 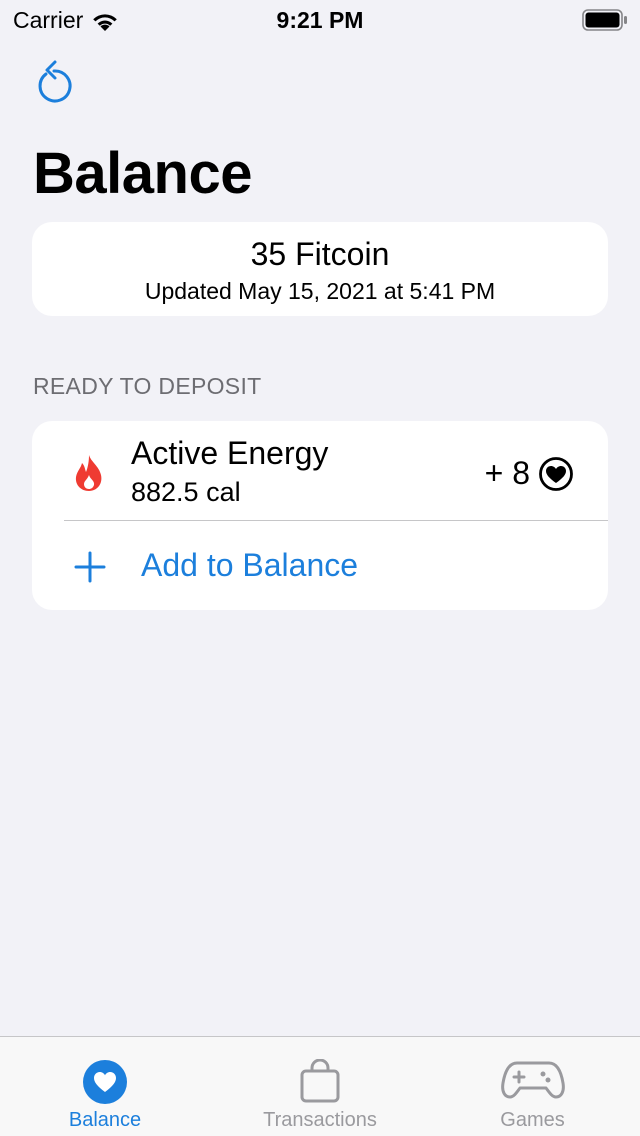 I want to click on status-bar: Carrier 9:21 PM, so click(x=320, y=20).